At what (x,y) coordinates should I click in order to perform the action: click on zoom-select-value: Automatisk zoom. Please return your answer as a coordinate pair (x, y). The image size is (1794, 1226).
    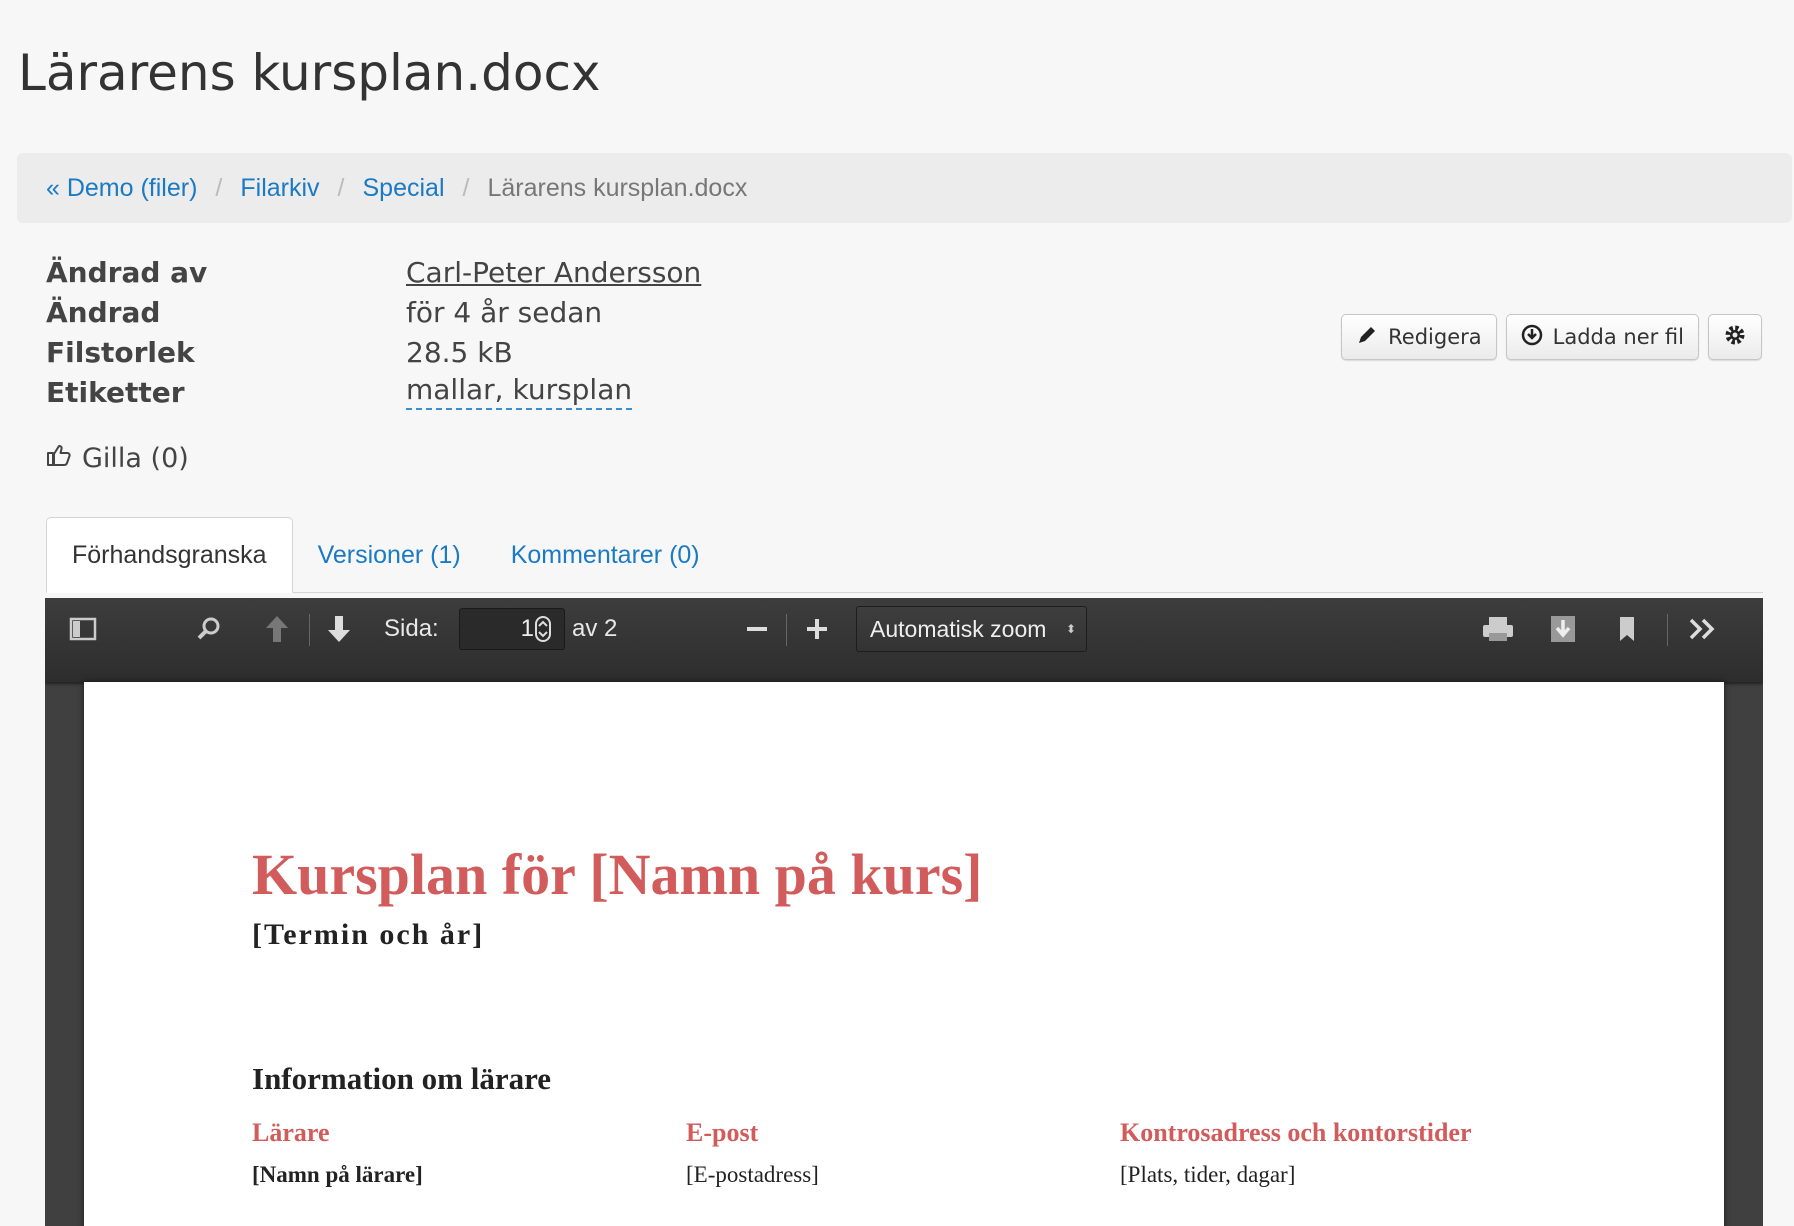
    Looking at the image, I should click on (958, 629).